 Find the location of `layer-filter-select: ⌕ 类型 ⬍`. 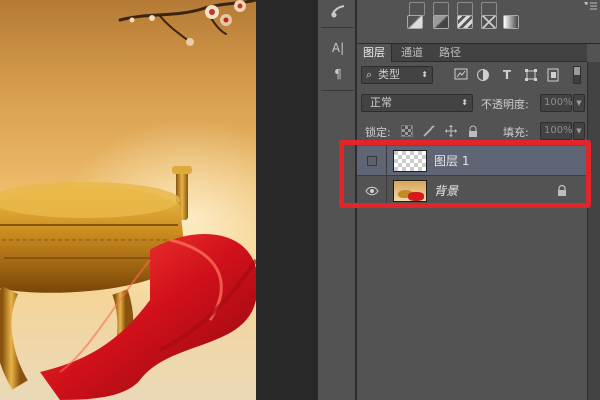

layer-filter-select: ⌕ 类型 ⬍ is located at coordinates (397, 75).